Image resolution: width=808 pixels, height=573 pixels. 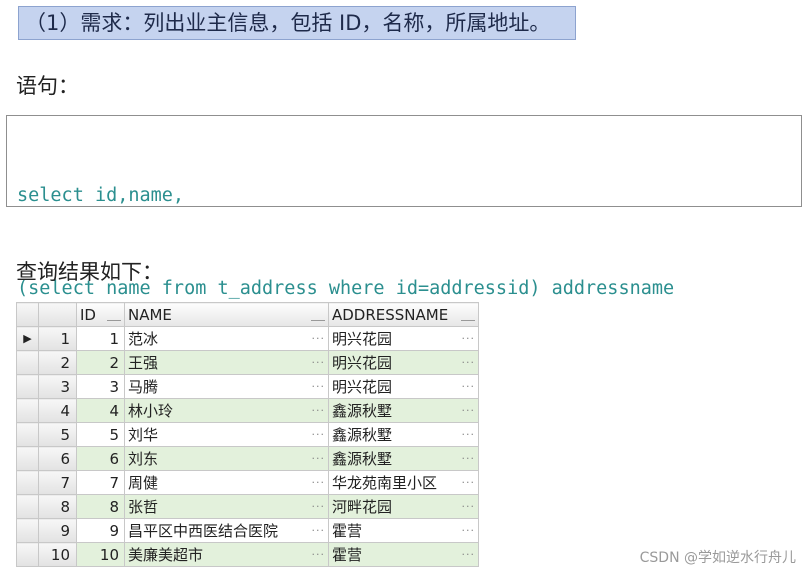 I want to click on watermark: CSDN @学如逆水行舟儿, so click(x=717, y=558).